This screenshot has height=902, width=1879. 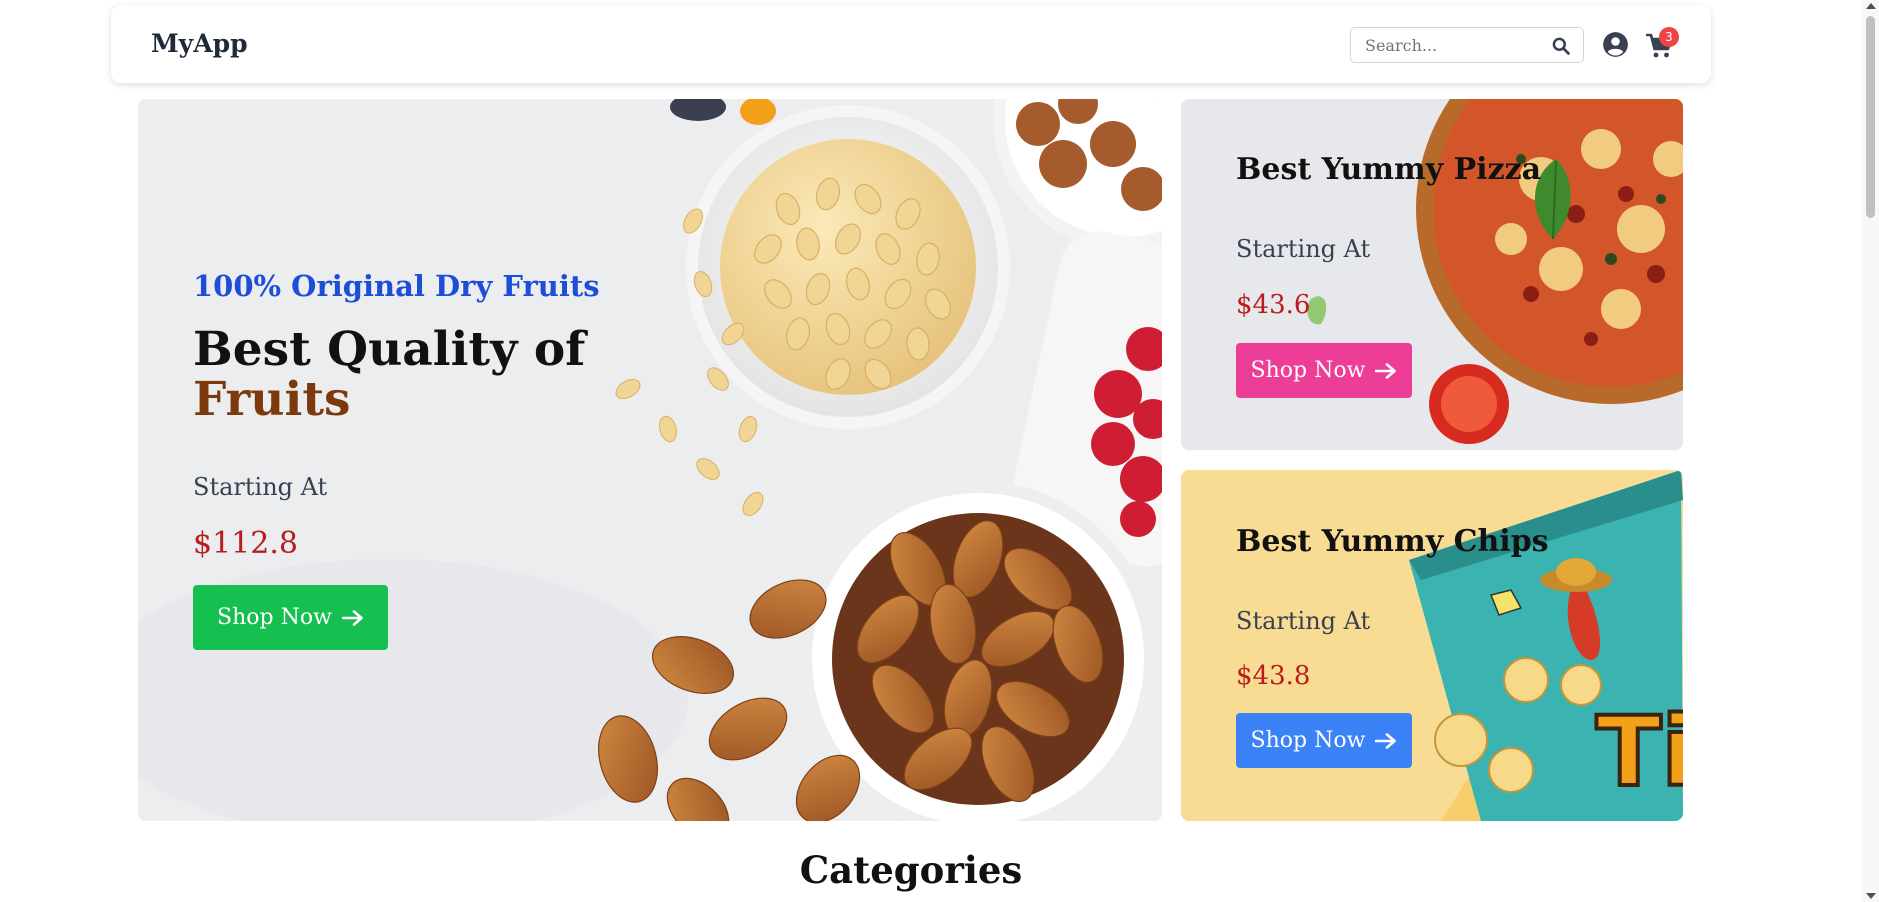 I want to click on hero-starting-label: Starting At, so click(x=260, y=487).